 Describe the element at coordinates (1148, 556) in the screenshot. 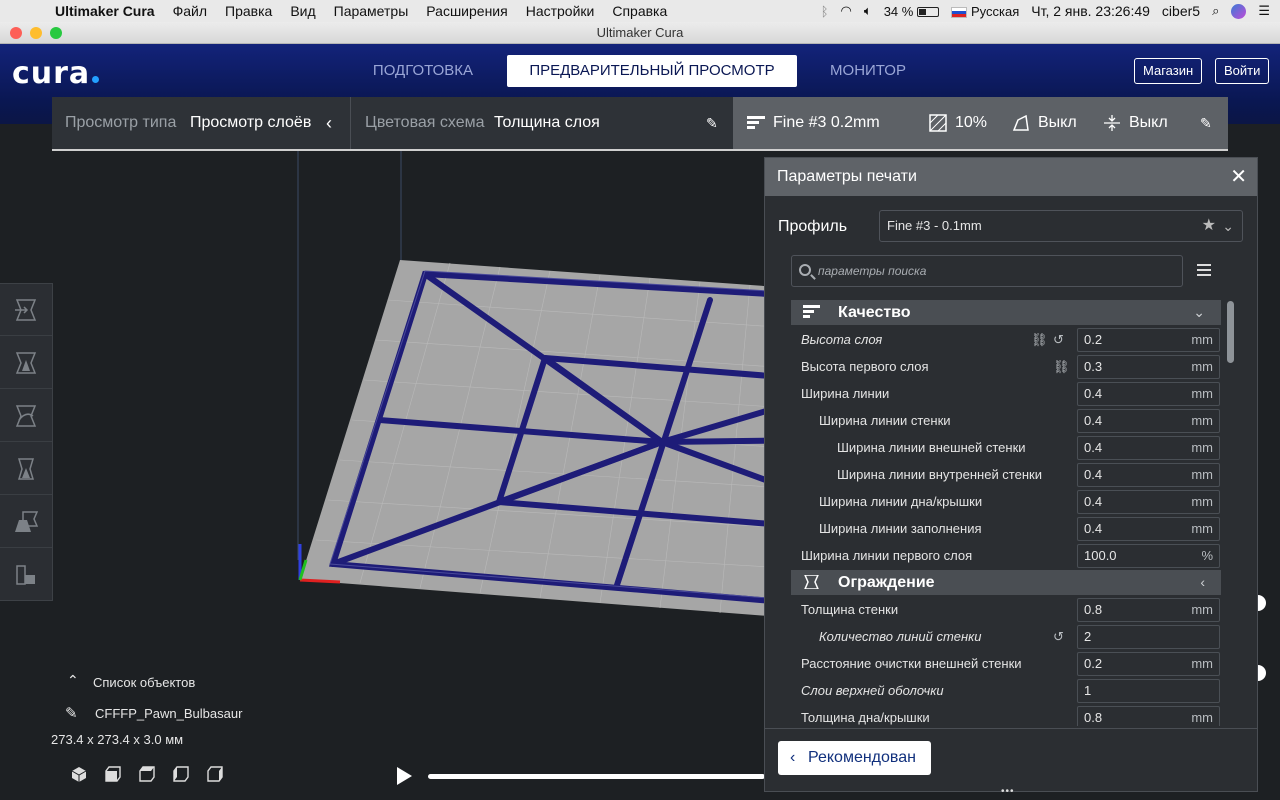

I see `setting-value-input: 100.0%` at that location.